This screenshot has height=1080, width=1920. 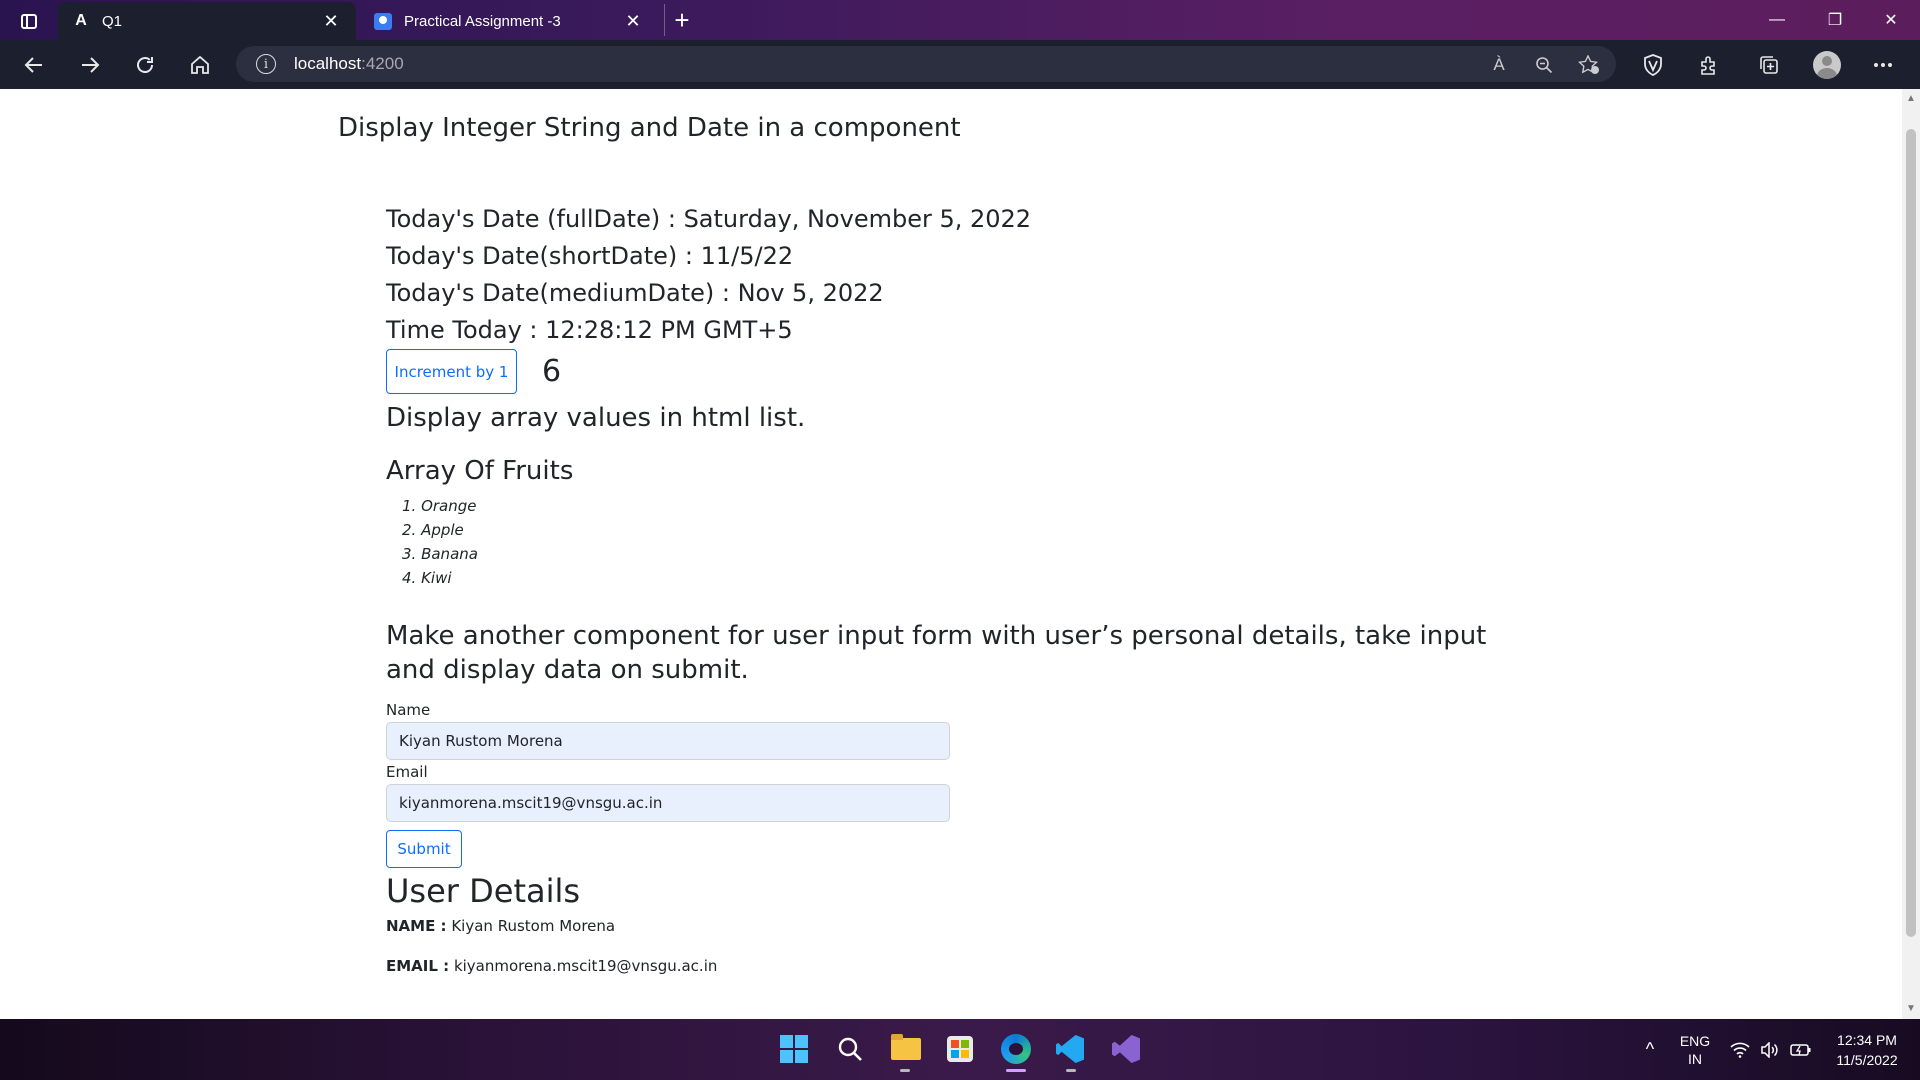 I want to click on zoom-out-icon, so click(x=1544, y=65).